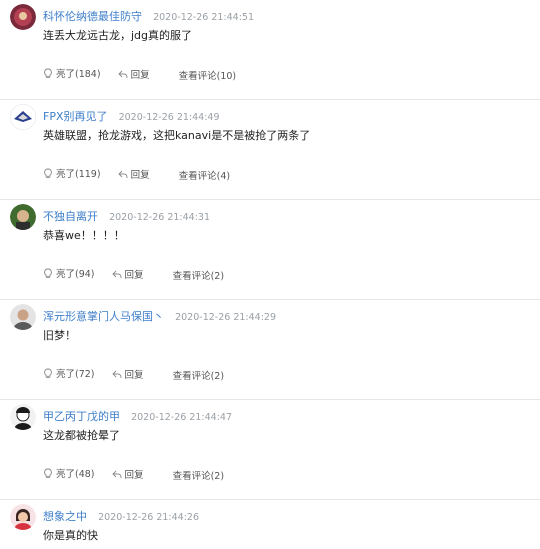  I want to click on like-button: 亮了(94), so click(69, 273).